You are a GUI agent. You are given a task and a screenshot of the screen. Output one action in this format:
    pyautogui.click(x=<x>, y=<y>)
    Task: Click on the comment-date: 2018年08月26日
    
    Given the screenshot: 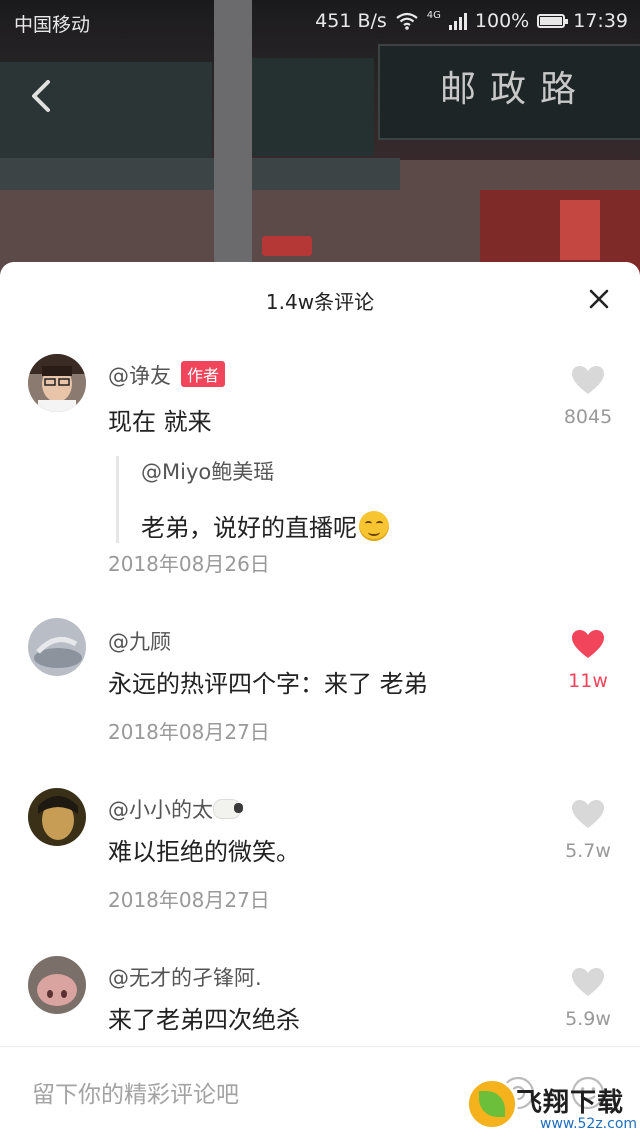 What is the action you would take?
    pyautogui.click(x=189, y=564)
    